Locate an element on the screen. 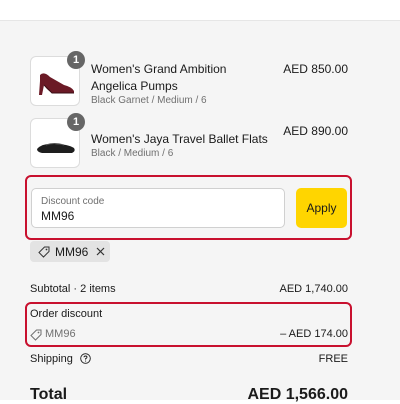 This screenshot has width=400, height=404. product-name: Women's Grand Ambition Angelica Pumps is located at coordinates (159, 77).